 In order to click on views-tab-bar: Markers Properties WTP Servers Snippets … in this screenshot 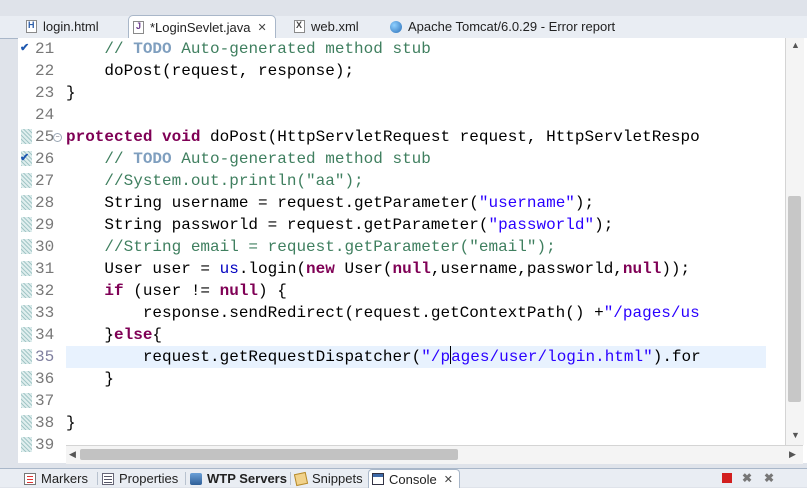, I will do `click(403, 478)`.